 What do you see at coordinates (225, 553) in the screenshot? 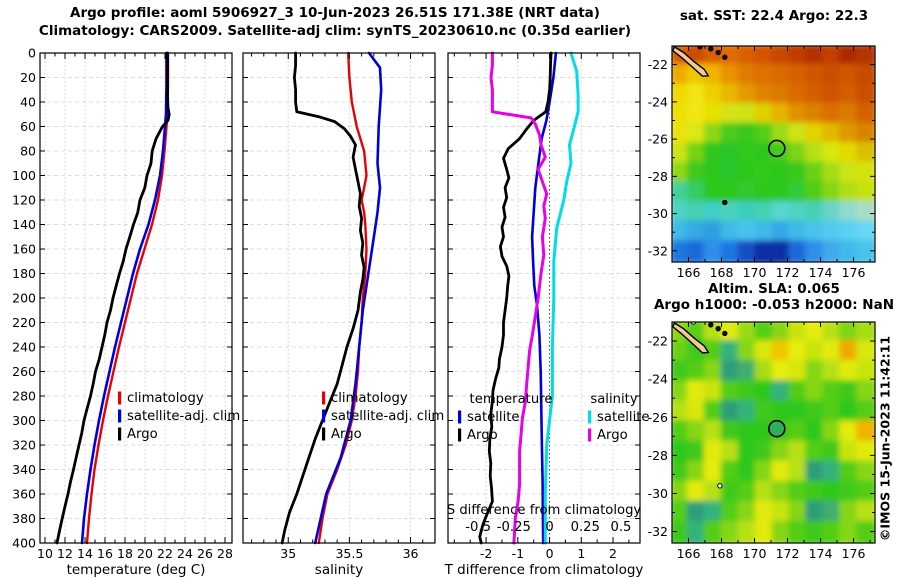
I see `xtick-label: 28` at bounding box center [225, 553].